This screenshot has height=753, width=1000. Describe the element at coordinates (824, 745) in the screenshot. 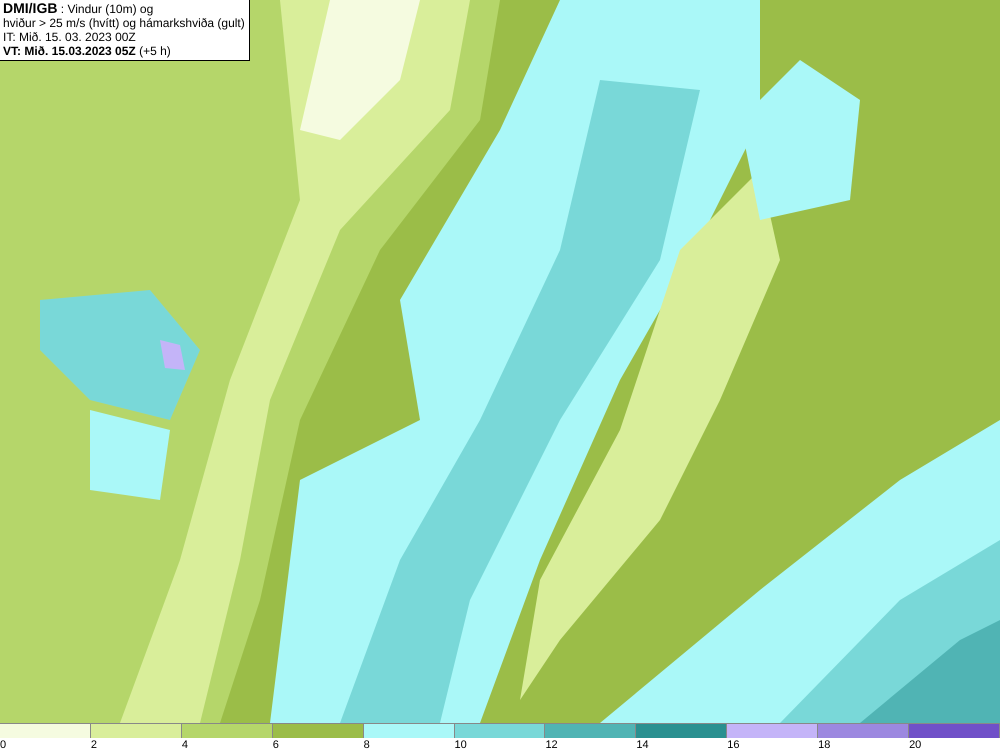

I see `legend-tick-label: 18` at that location.